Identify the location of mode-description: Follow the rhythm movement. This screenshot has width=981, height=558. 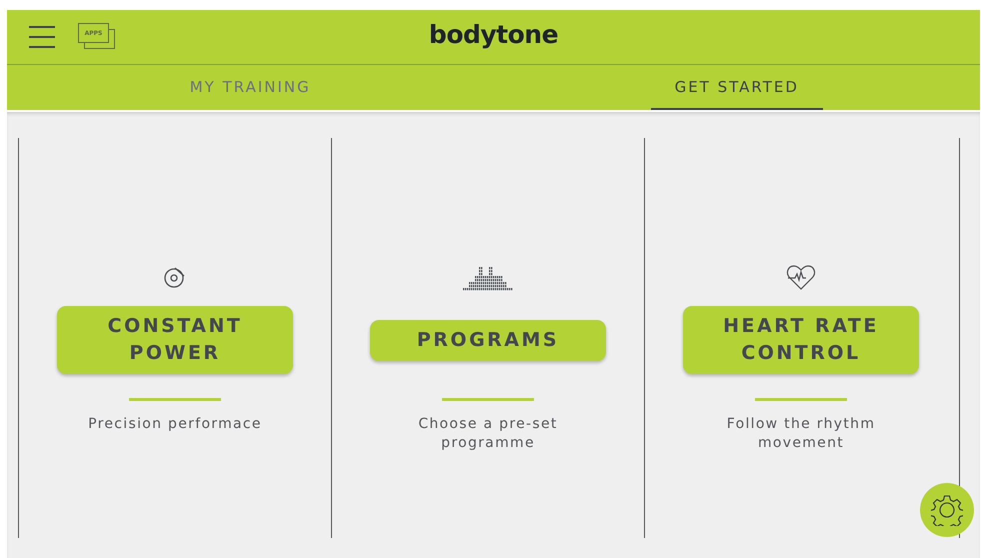
(801, 434).